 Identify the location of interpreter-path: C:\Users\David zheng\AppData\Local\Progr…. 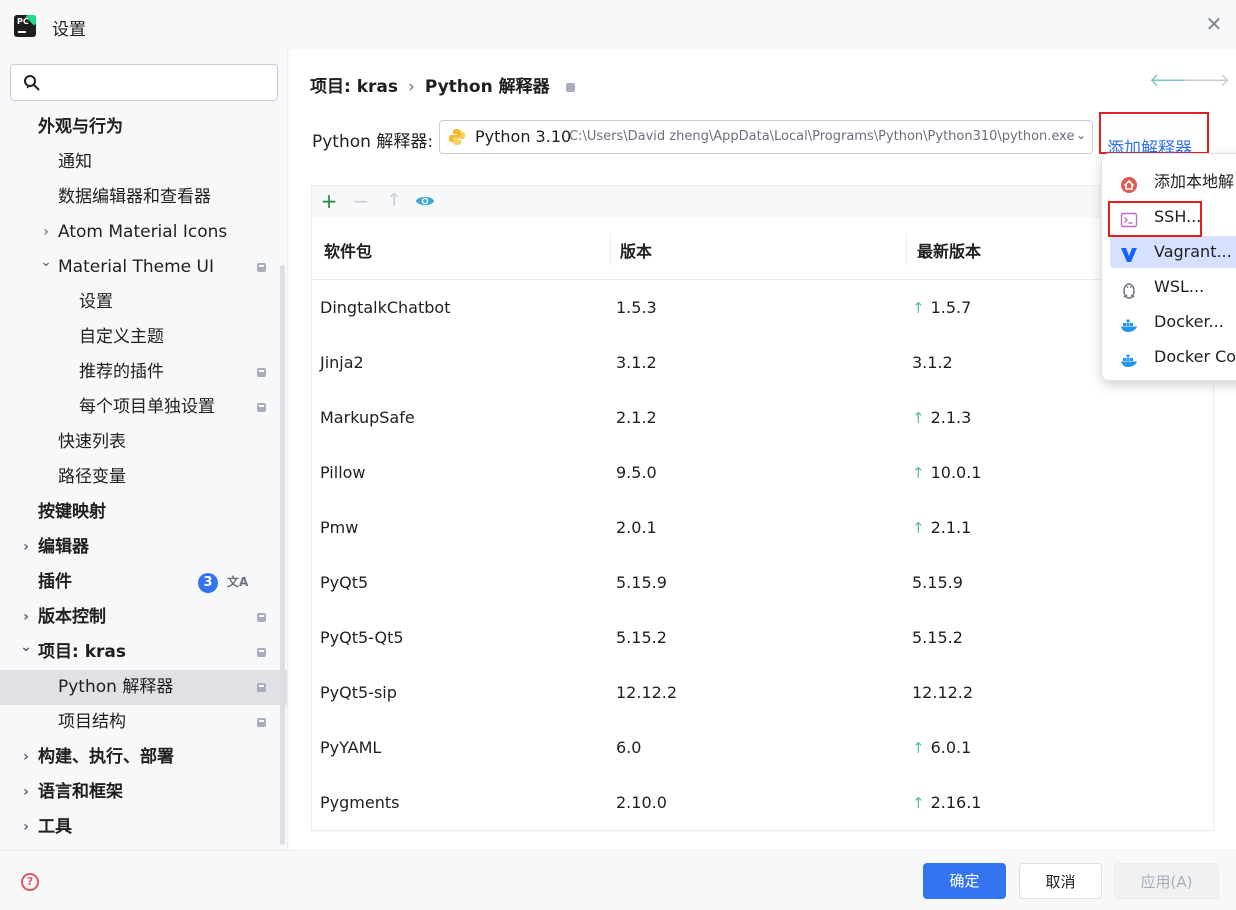
(822, 136).